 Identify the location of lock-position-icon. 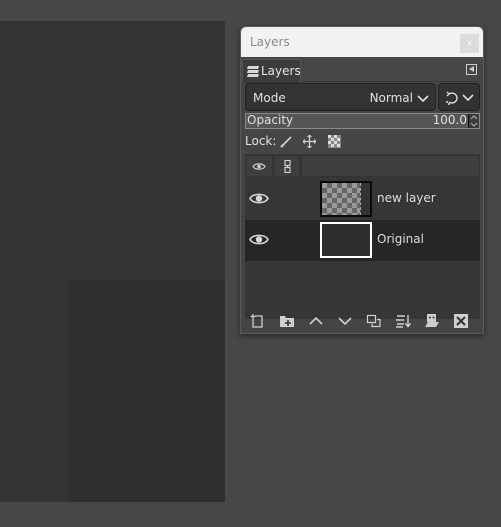
(309, 142).